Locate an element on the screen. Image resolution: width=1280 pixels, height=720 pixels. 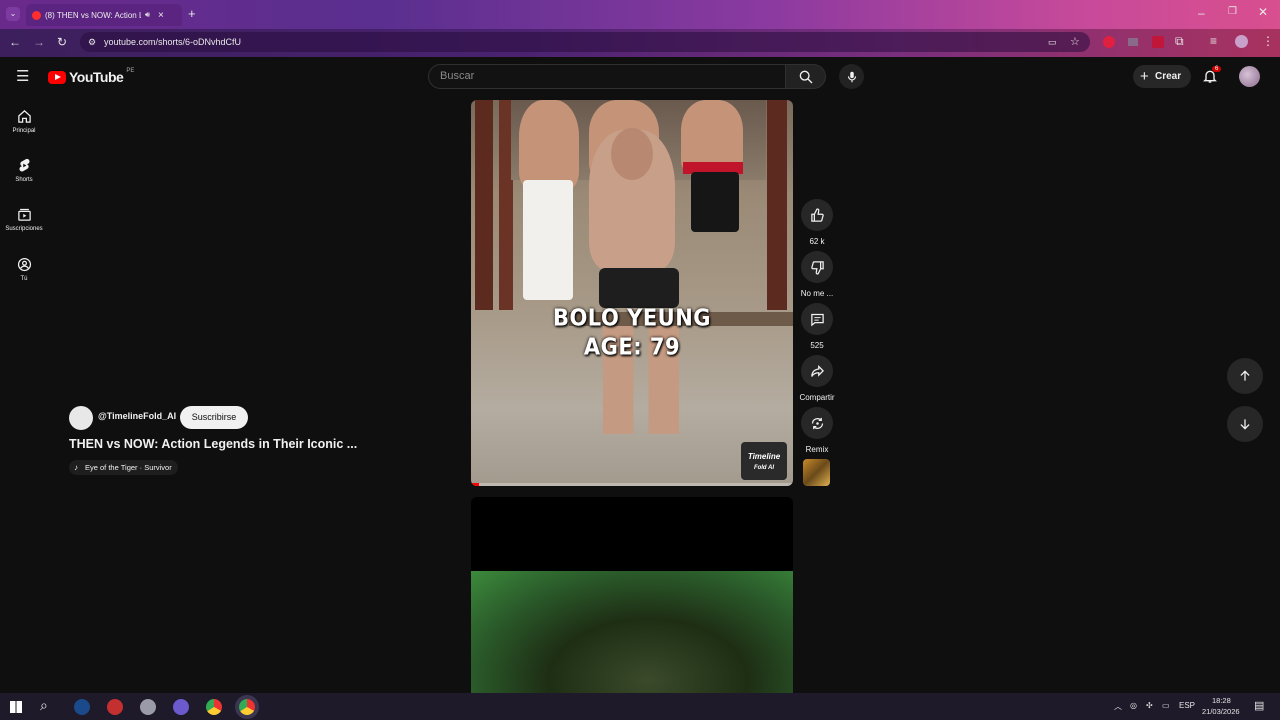
steam-icon is located at coordinates (82, 707).